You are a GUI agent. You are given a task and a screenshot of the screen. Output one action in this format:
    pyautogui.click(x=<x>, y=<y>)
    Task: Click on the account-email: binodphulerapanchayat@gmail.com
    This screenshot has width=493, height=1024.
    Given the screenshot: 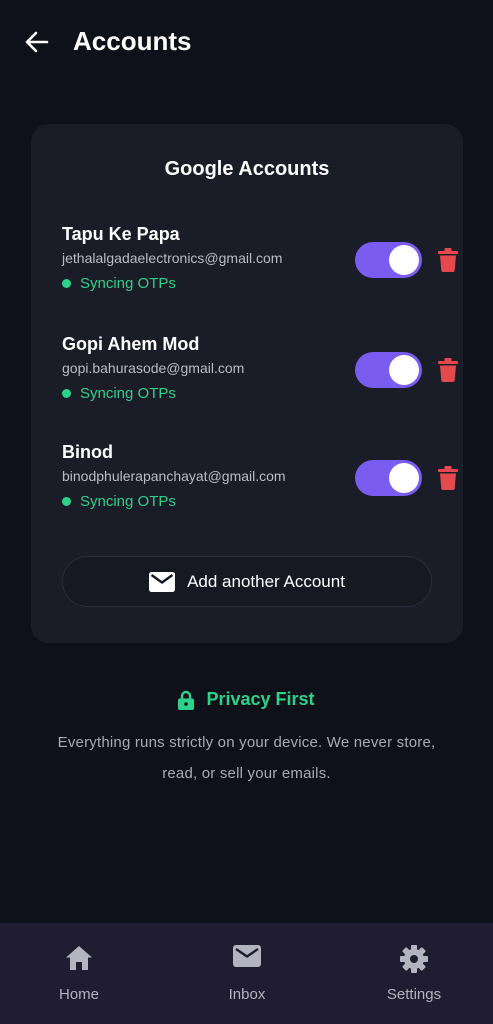 What is the action you would take?
    pyautogui.click(x=174, y=476)
    